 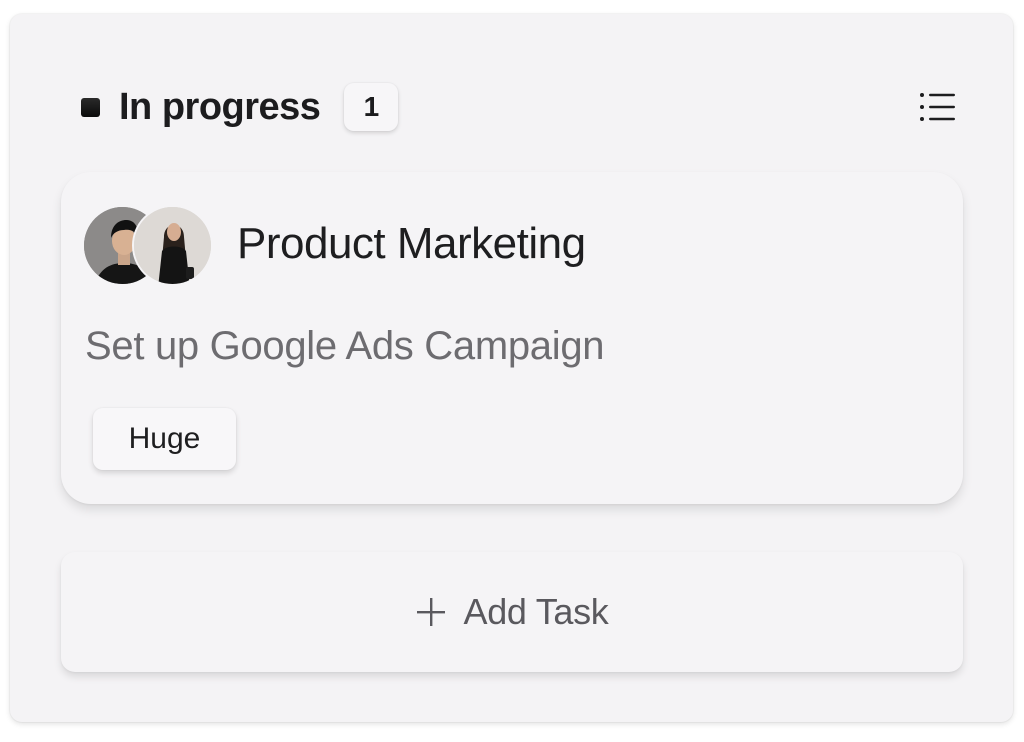 I want to click on add-task-button: Add Task, so click(x=512, y=612).